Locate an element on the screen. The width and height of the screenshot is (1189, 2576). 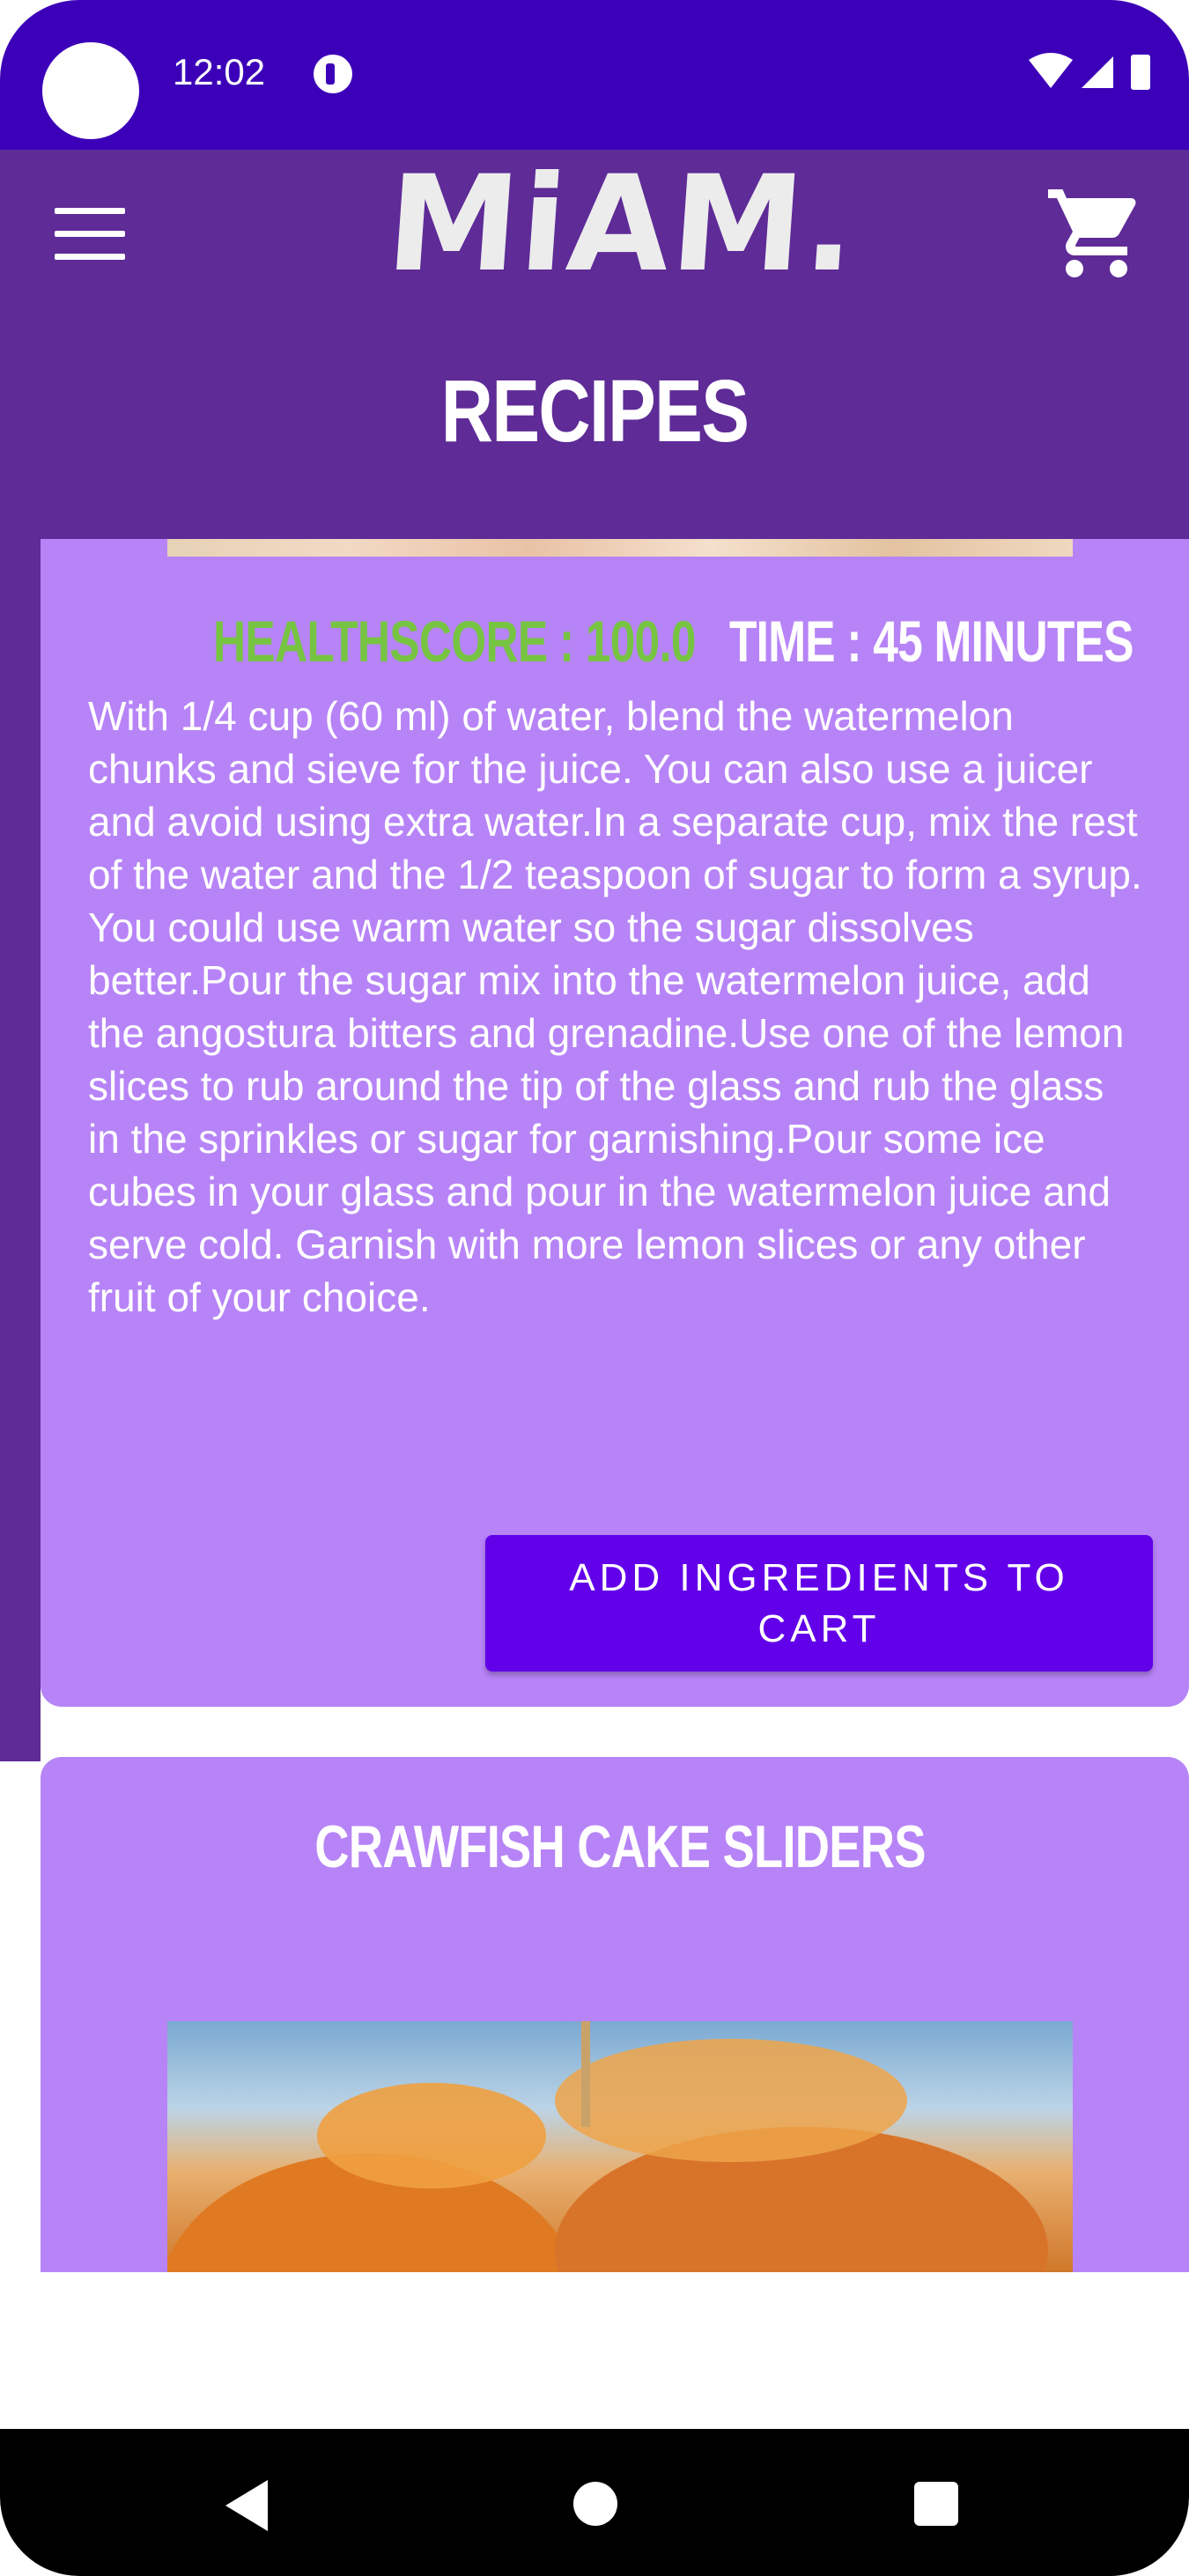
recents-icon is located at coordinates (936, 2504).